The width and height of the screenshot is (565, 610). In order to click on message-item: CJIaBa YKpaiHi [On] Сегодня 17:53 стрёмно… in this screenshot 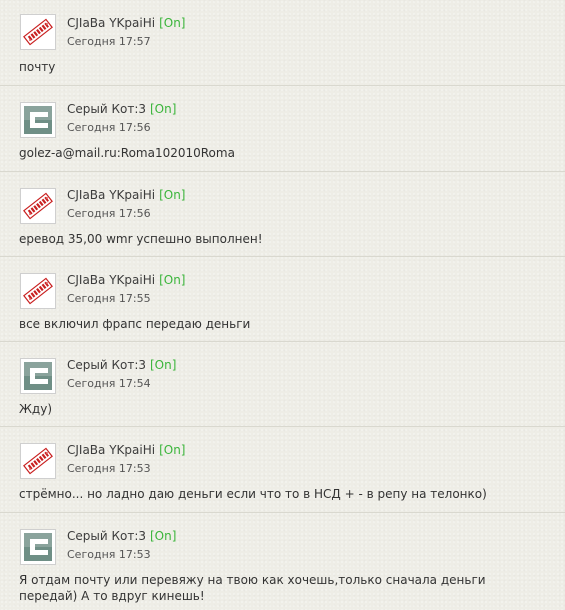, I will do `click(282, 468)`.